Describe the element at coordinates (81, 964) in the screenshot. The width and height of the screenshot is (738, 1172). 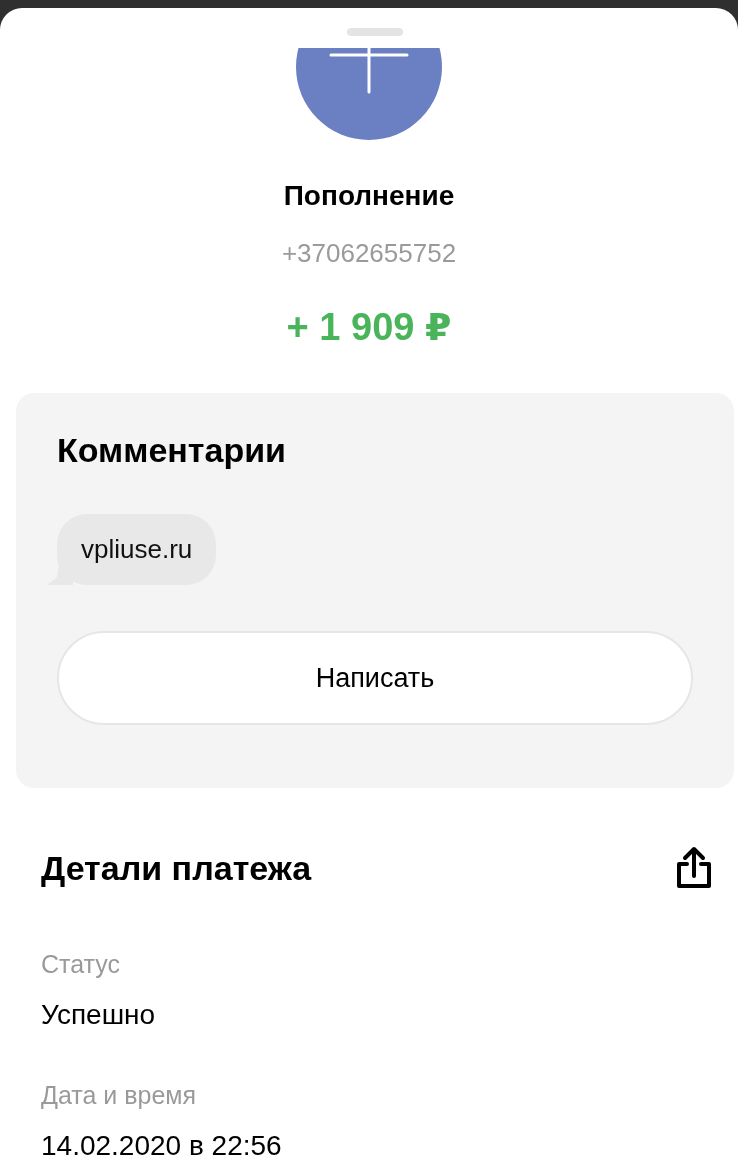
I see `field-label: Статус` at that location.